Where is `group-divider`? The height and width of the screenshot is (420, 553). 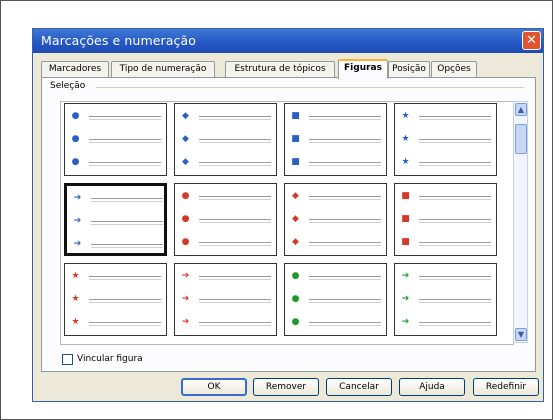
group-divider is located at coordinates (310, 87).